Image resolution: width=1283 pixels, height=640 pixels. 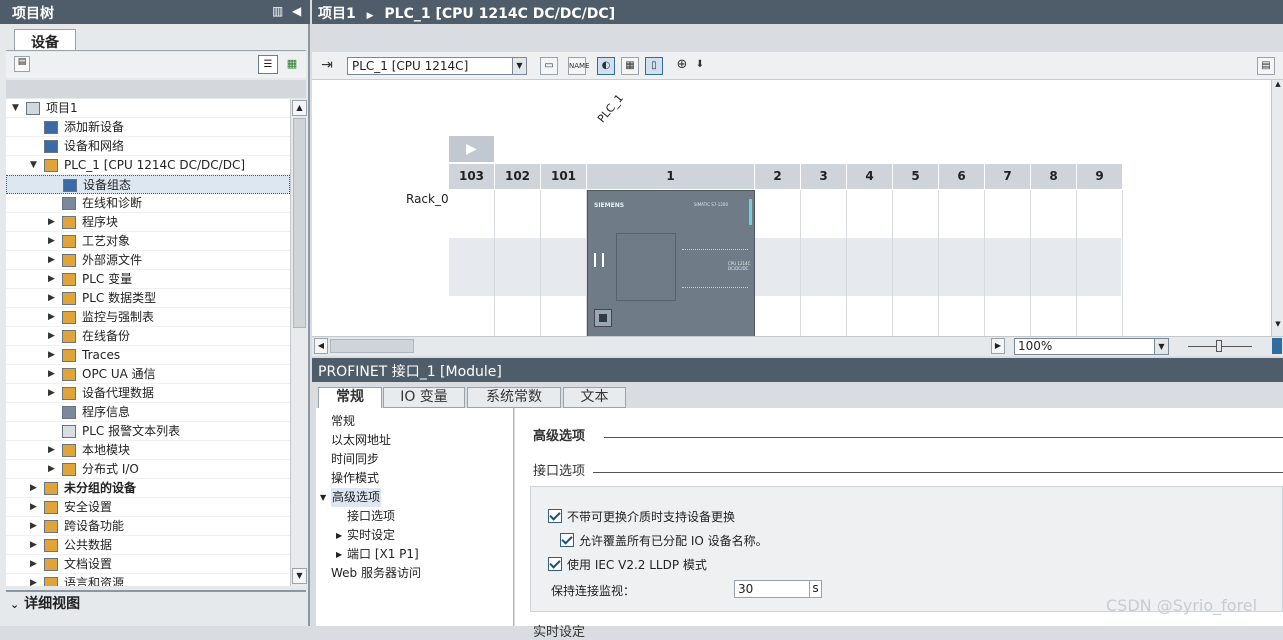 I want to click on tree-item: ▶ 外部源文件, so click(x=148, y=260).